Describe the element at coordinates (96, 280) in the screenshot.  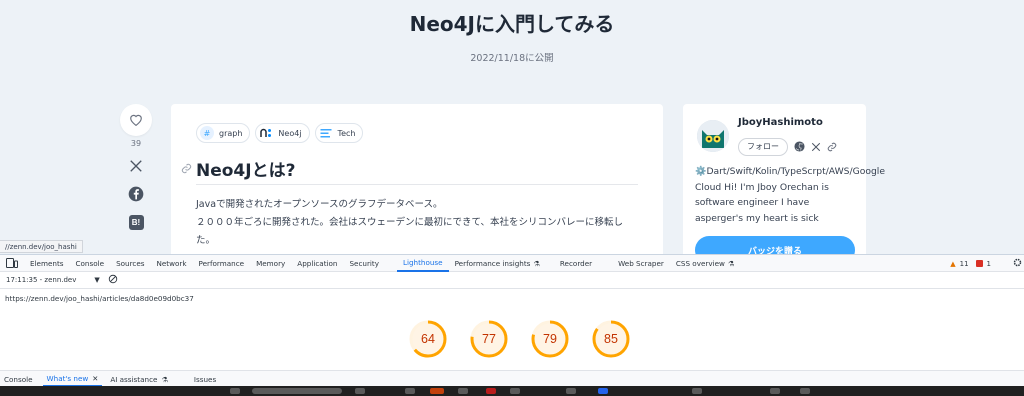
I see `chevron-down-icon: ▼` at that location.